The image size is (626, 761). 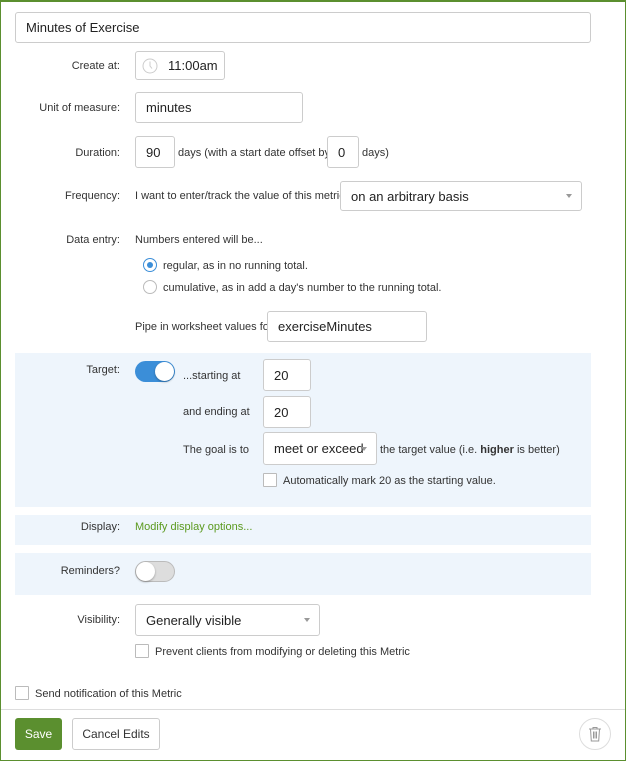 I want to click on frequency-label: Frequency:, so click(x=92, y=196).